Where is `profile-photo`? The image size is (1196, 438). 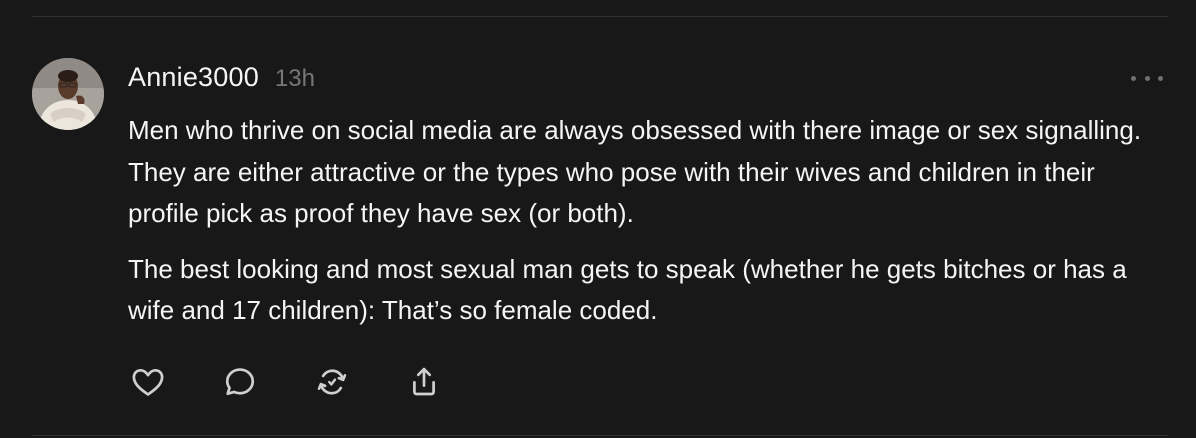
profile-photo is located at coordinates (68, 94).